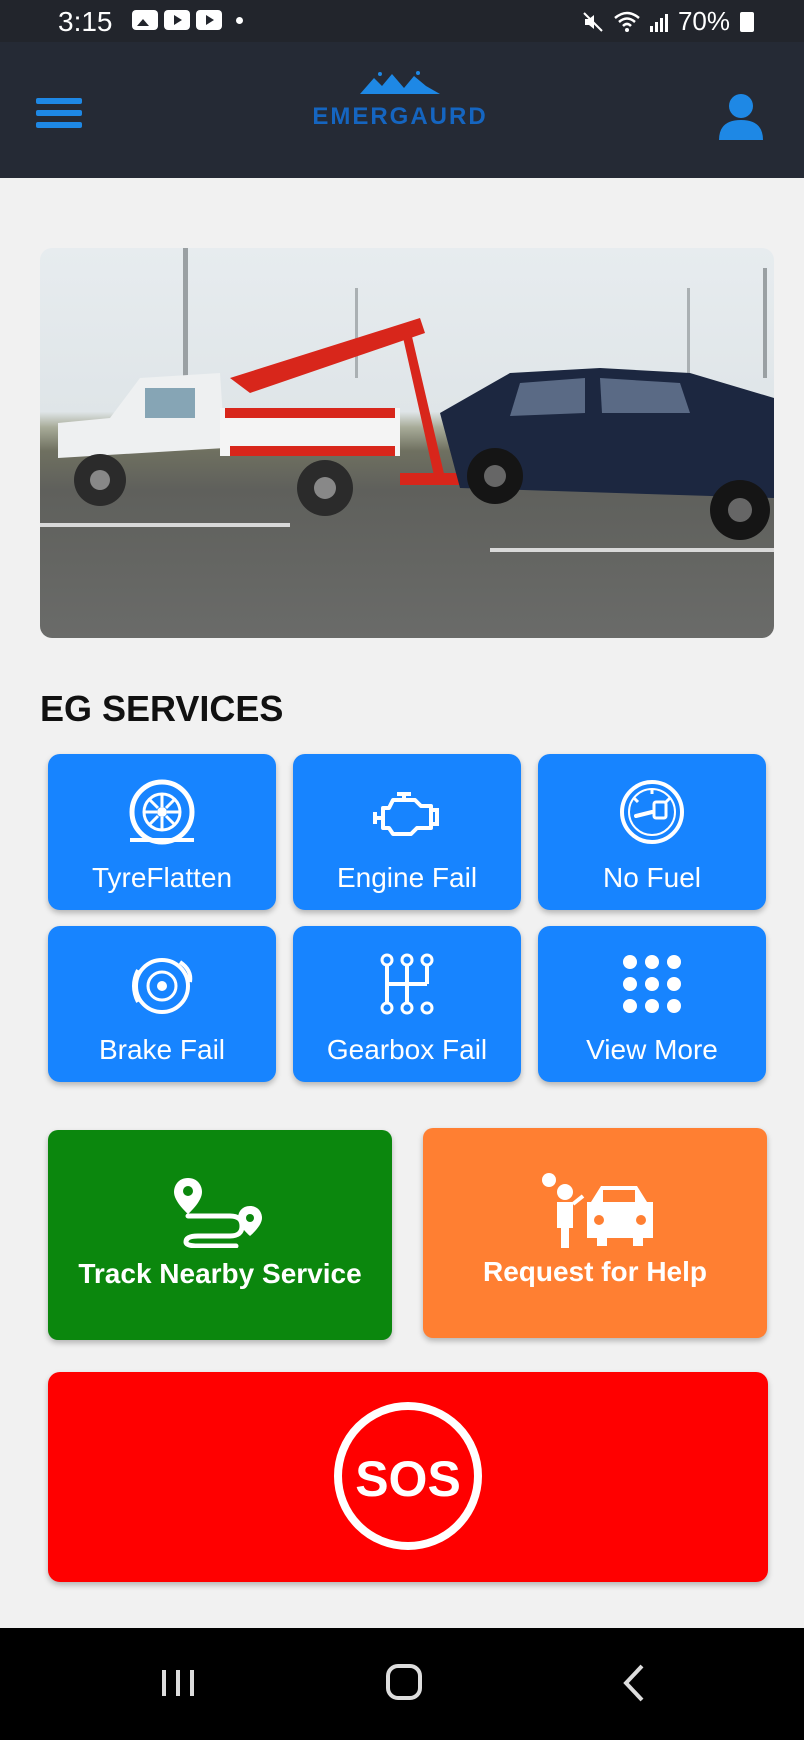 This screenshot has width=804, height=1740. I want to click on sos-label: SOS, so click(408, 1479).